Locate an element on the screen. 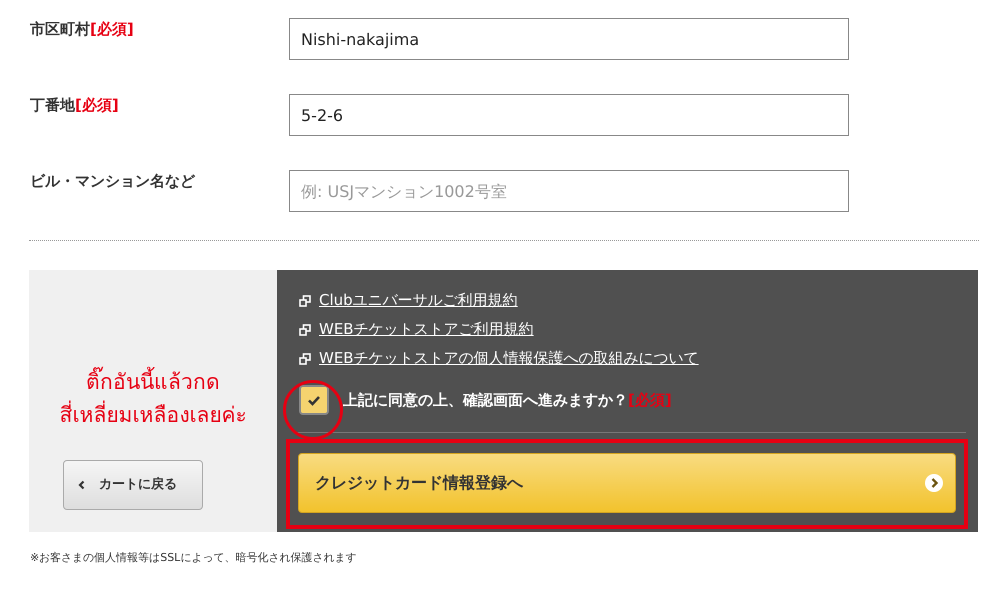  terms-link: Clubユニバーサルご利用規約 is located at coordinates (418, 300).